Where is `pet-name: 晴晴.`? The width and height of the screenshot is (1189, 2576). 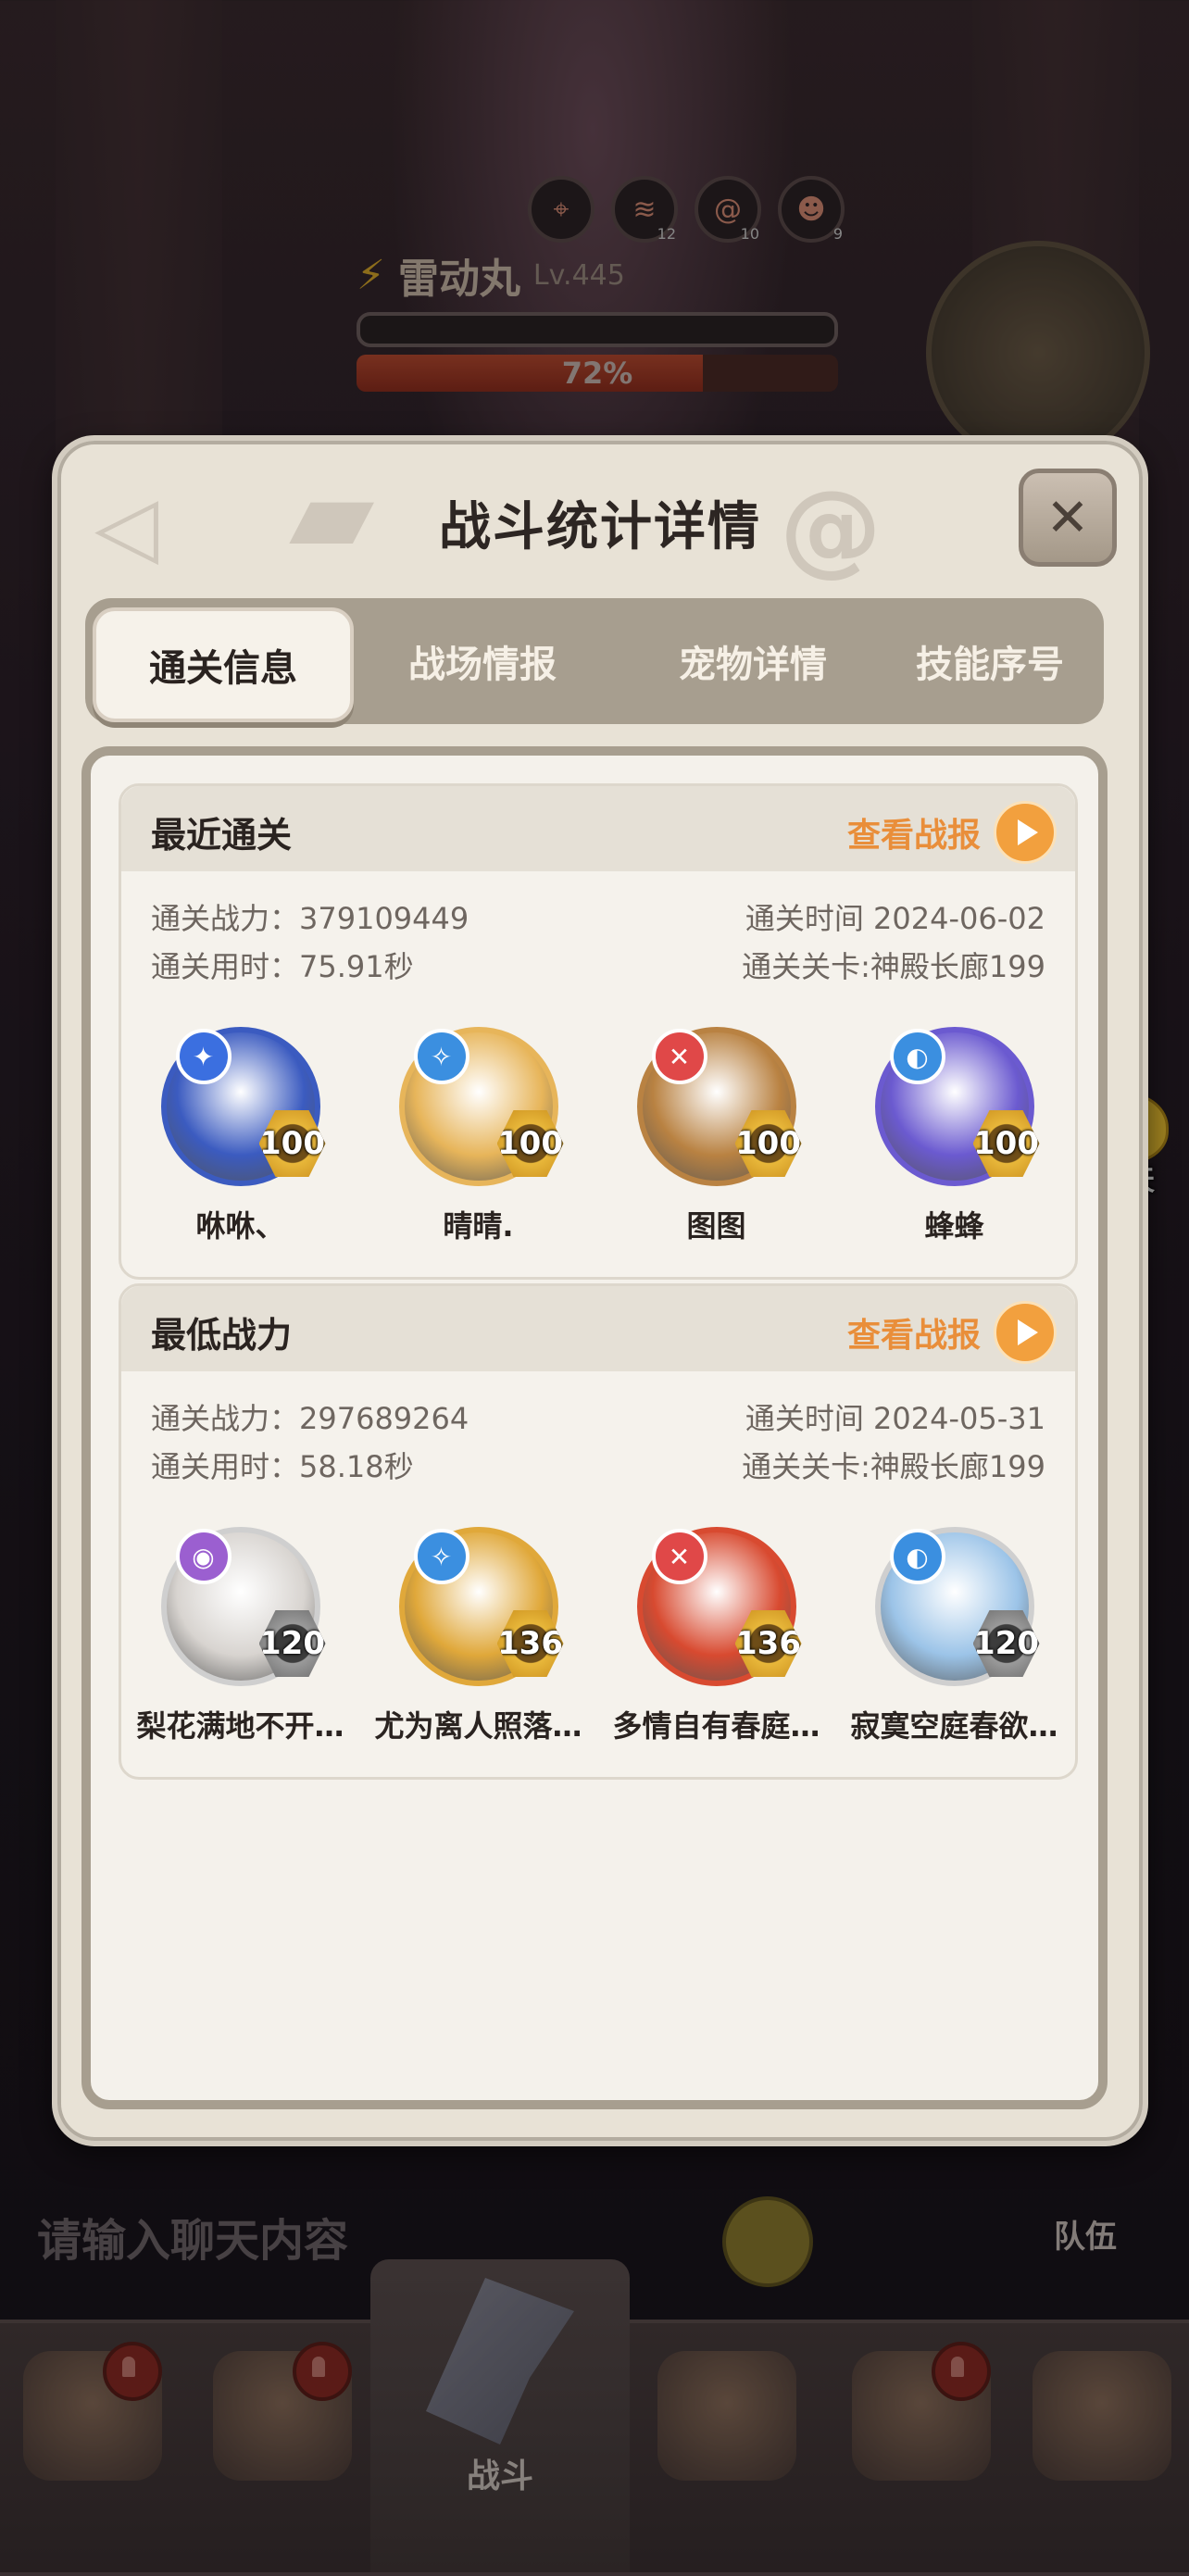
pet-name: 晴晴. is located at coordinates (478, 1226).